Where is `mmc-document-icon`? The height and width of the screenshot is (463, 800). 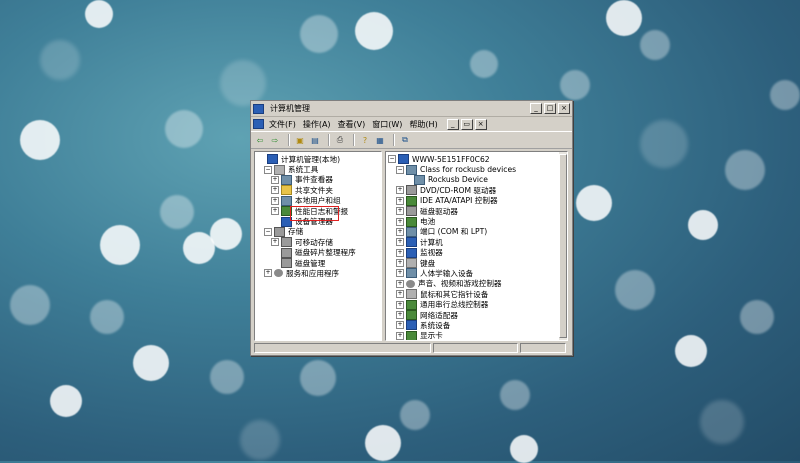
mmc-document-icon is located at coordinates (258, 124).